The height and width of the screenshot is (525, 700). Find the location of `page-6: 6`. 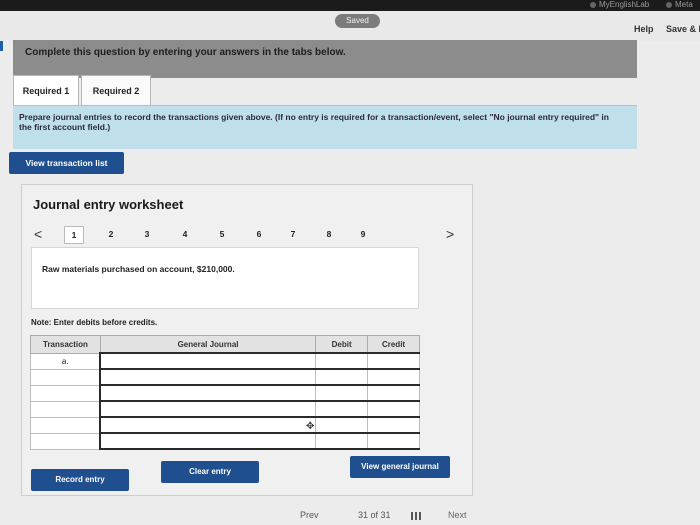

page-6: 6 is located at coordinates (259, 234).